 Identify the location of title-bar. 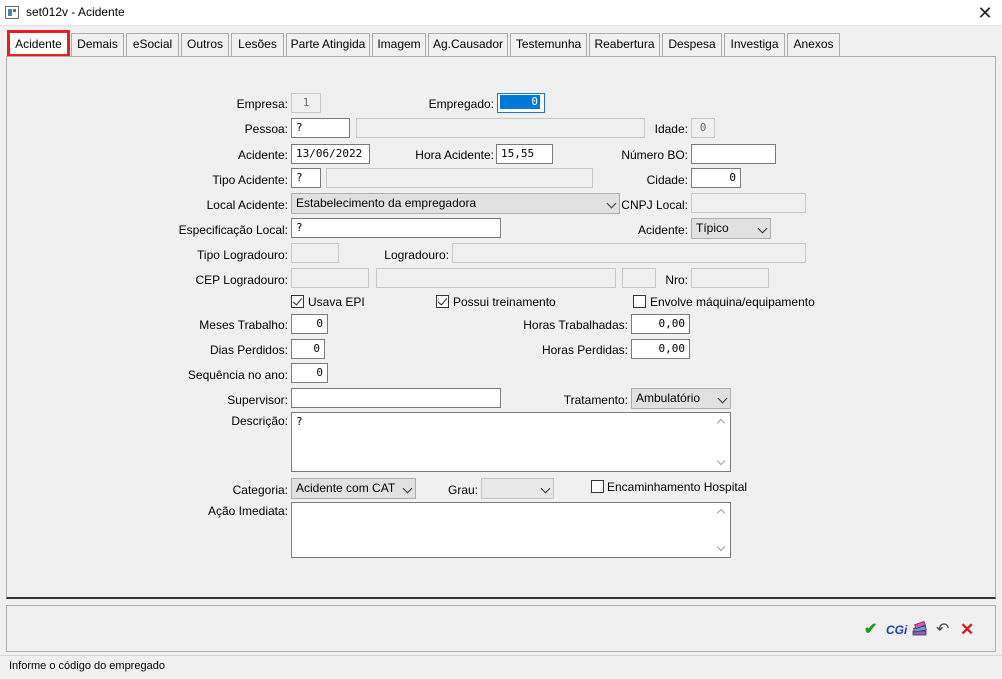
(501, 13).